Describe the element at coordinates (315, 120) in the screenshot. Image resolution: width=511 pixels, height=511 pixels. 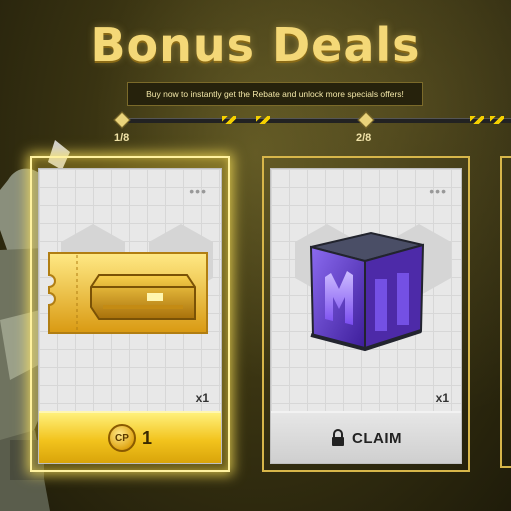
I see `progress-track` at that location.